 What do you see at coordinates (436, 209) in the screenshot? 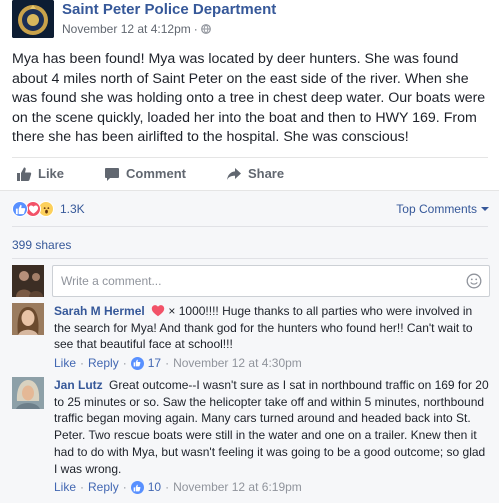
I see `comment-sort-label: Top Comments` at bounding box center [436, 209].